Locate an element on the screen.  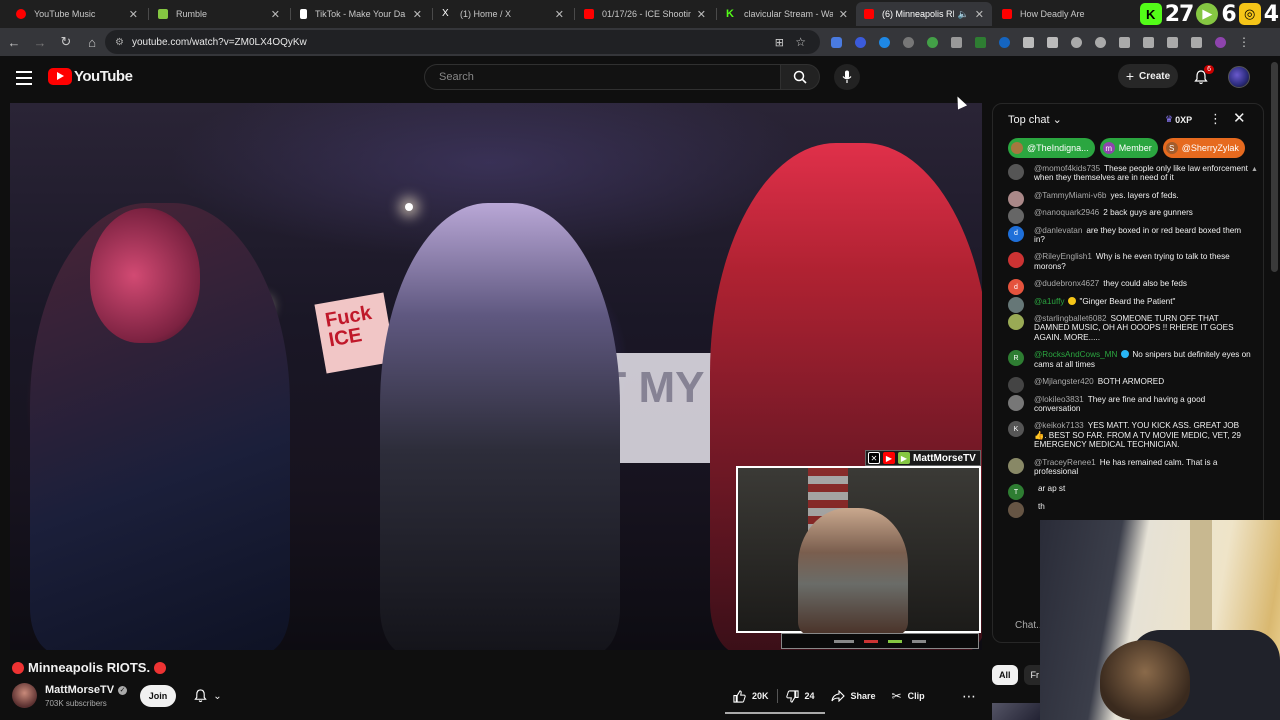
clip-button: ✂ Clip is located at coordinates (908, 696).